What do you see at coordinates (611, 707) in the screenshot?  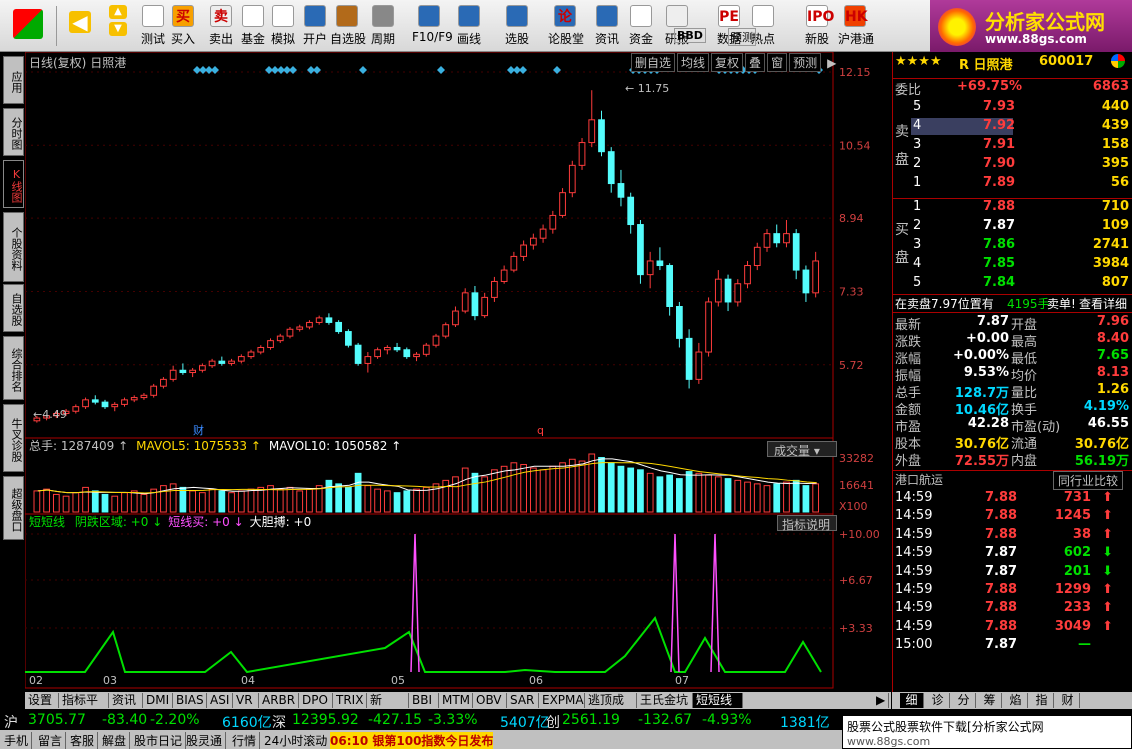 I see `indicator-tab: 逃顶成功` at bounding box center [611, 707].